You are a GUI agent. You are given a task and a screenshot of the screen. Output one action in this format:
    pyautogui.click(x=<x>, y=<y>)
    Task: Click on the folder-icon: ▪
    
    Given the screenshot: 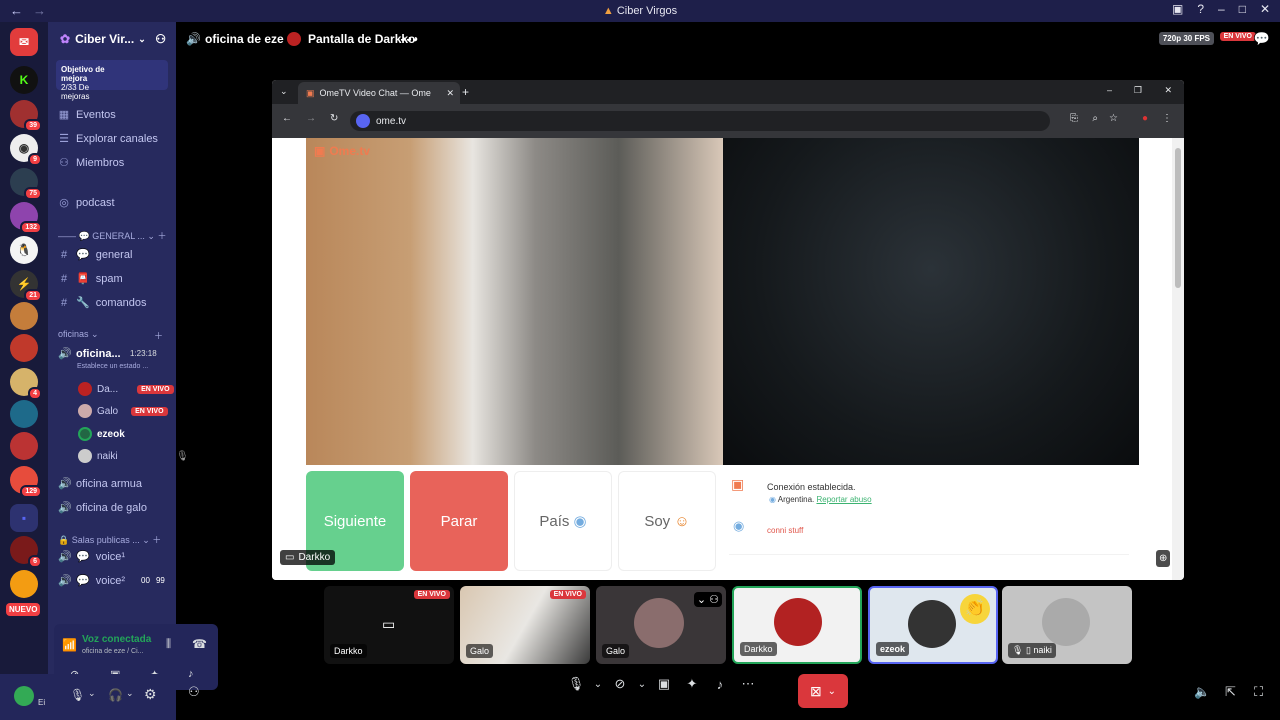 What is the action you would take?
    pyautogui.click(x=24, y=518)
    